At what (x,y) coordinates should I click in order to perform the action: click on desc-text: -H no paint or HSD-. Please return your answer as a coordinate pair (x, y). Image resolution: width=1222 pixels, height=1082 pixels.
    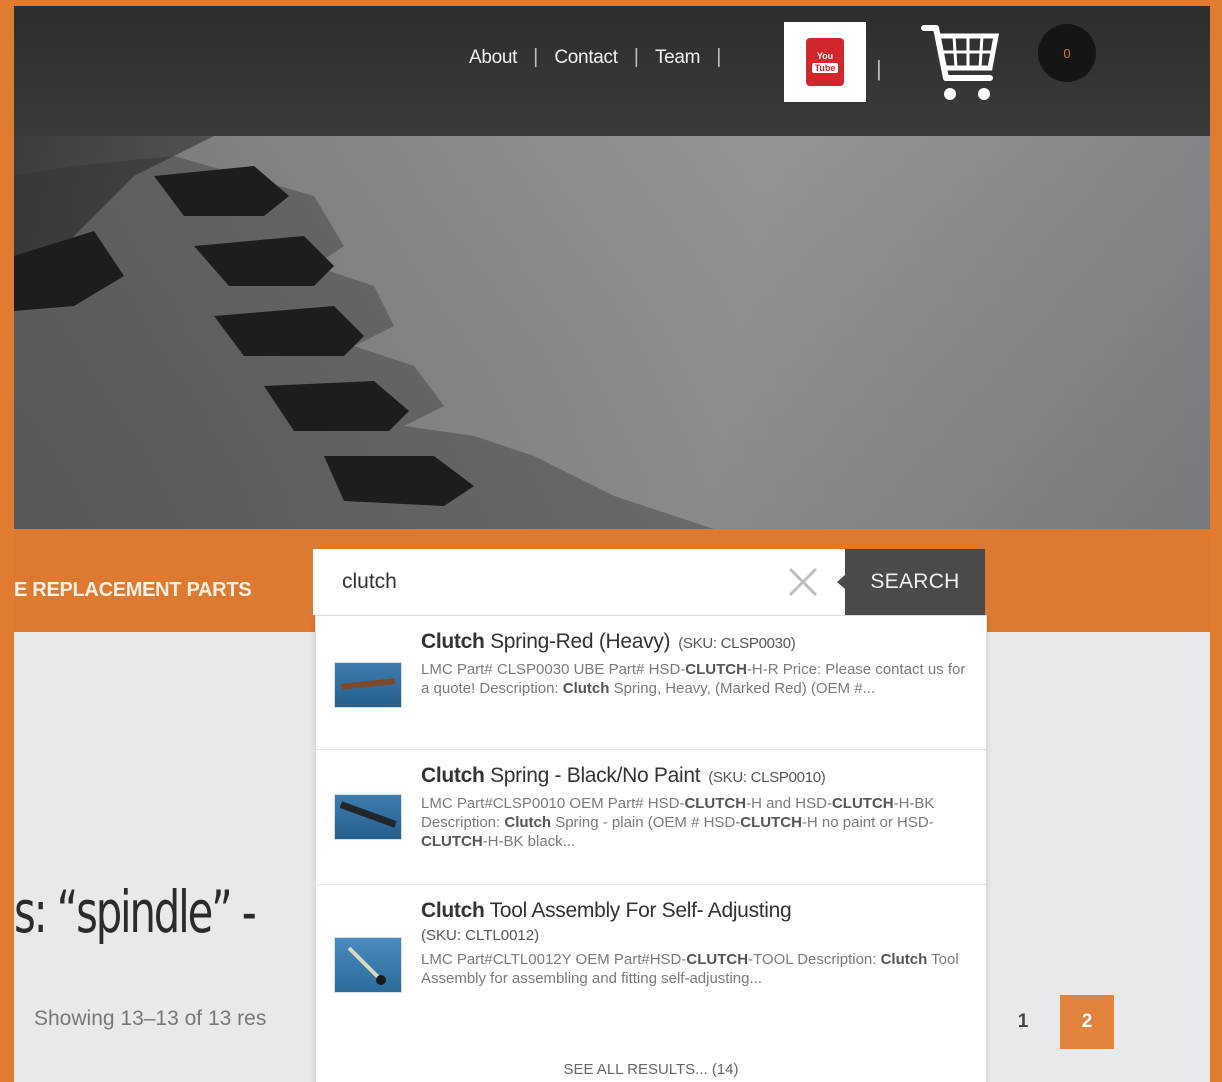
    Looking at the image, I should click on (867, 822).